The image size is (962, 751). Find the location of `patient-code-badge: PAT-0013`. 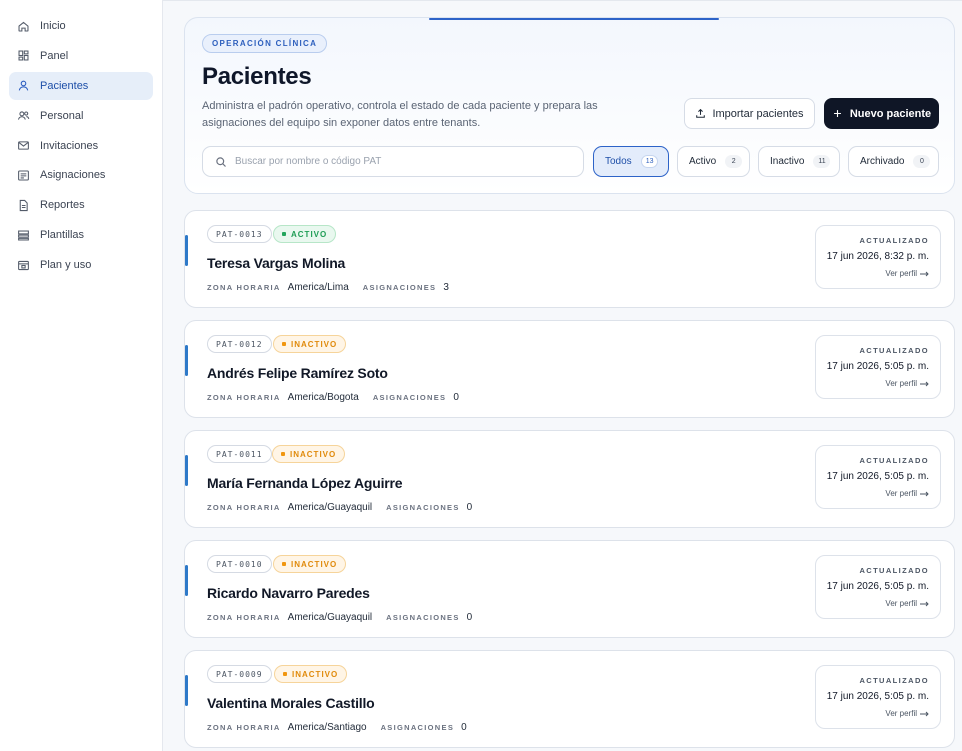

patient-code-badge: PAT-0013 is located at coordinates (239, 234).